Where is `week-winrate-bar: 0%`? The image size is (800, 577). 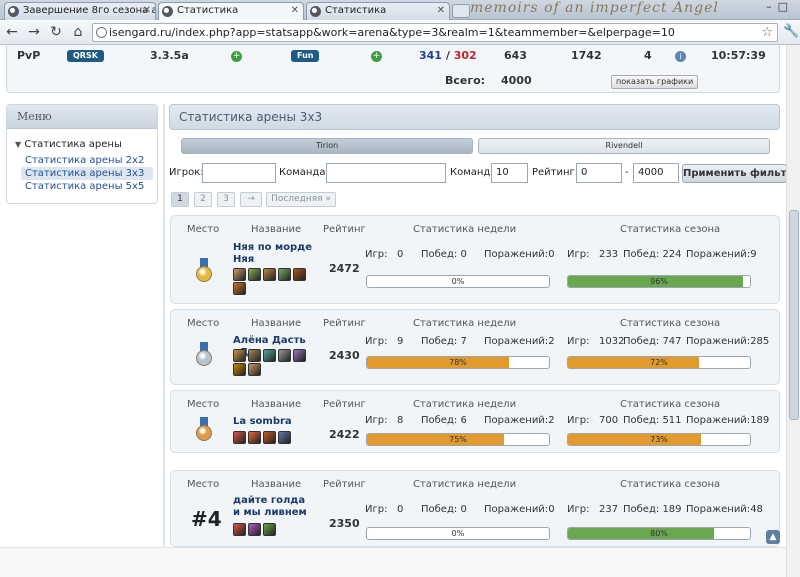 week-winrate-bar: 0% is located at coordinates (458, 281).